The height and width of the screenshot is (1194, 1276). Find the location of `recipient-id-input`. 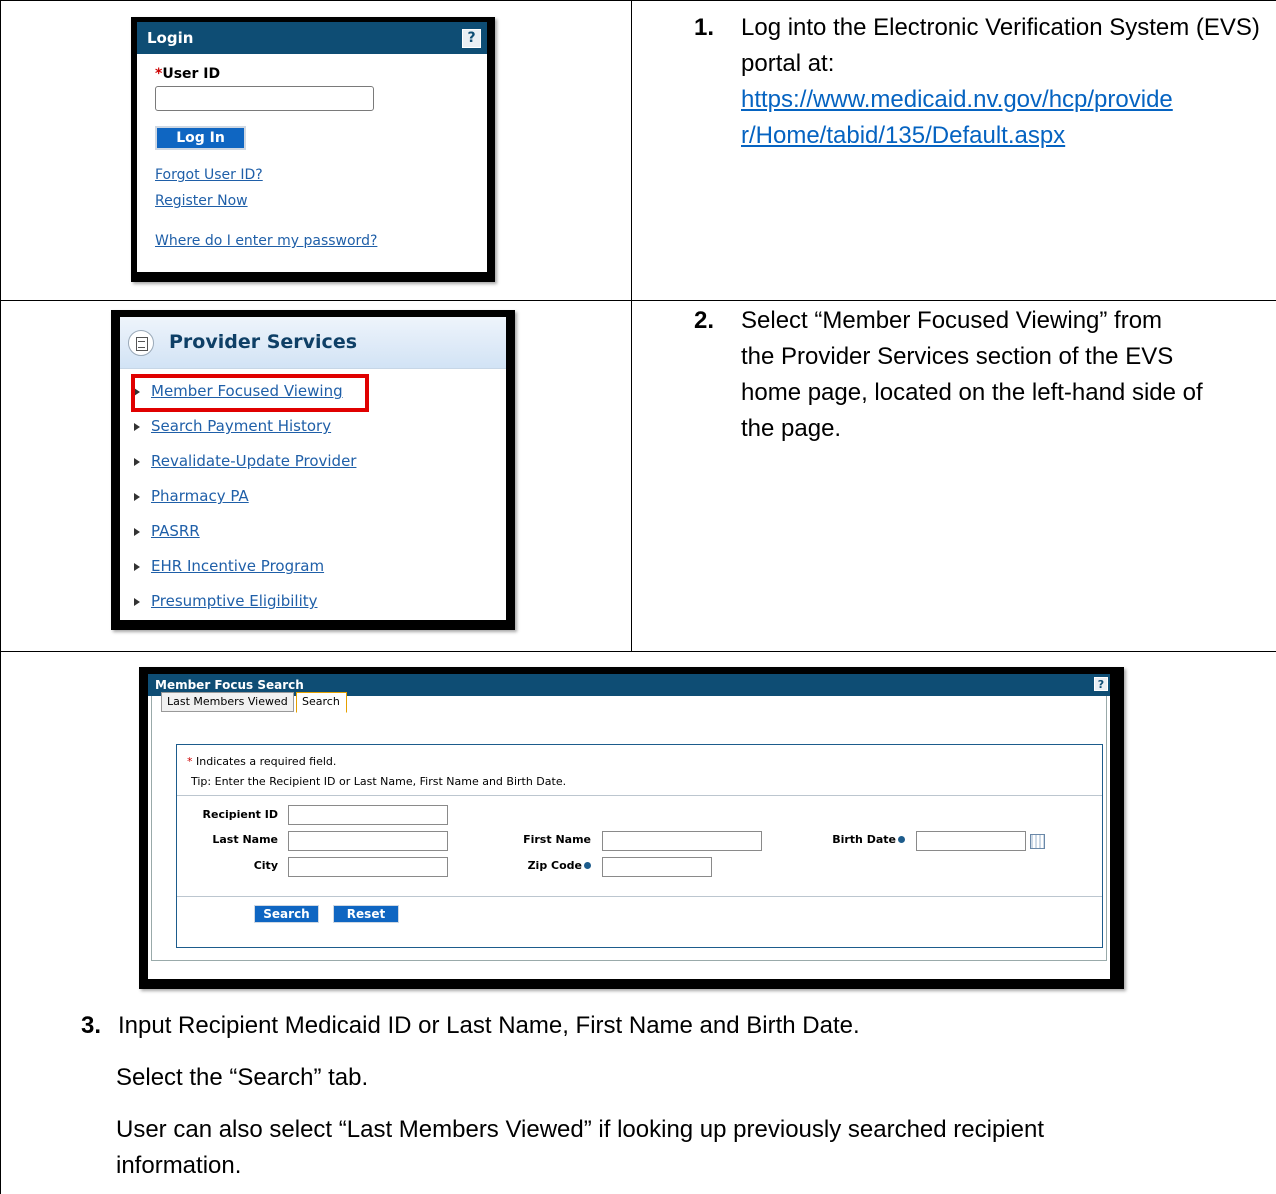

recipient-id-input is located at coordinates (368, 815).